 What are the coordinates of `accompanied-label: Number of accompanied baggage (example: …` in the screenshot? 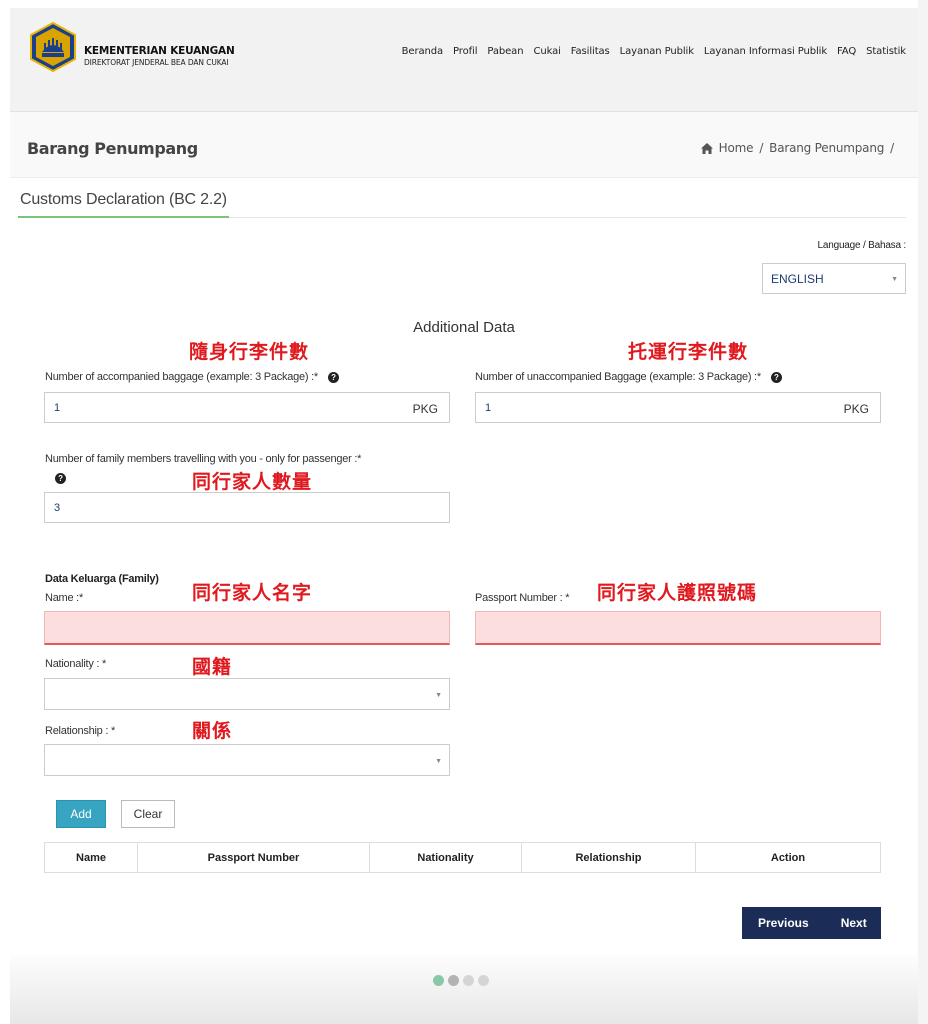 It's located at (181, 377).